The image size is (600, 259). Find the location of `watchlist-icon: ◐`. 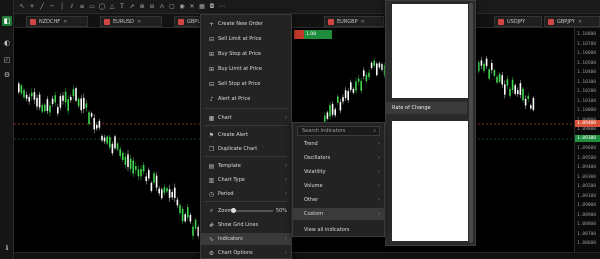

watchlist-icon: ◐ is located at coordinates (7, 43).